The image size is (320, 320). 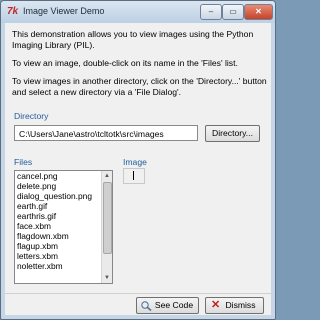 What do you see at coordinates (107, 176) in the screenshot?
I see `scroll-up-icon: ▲` at bounding box center [107, 176].